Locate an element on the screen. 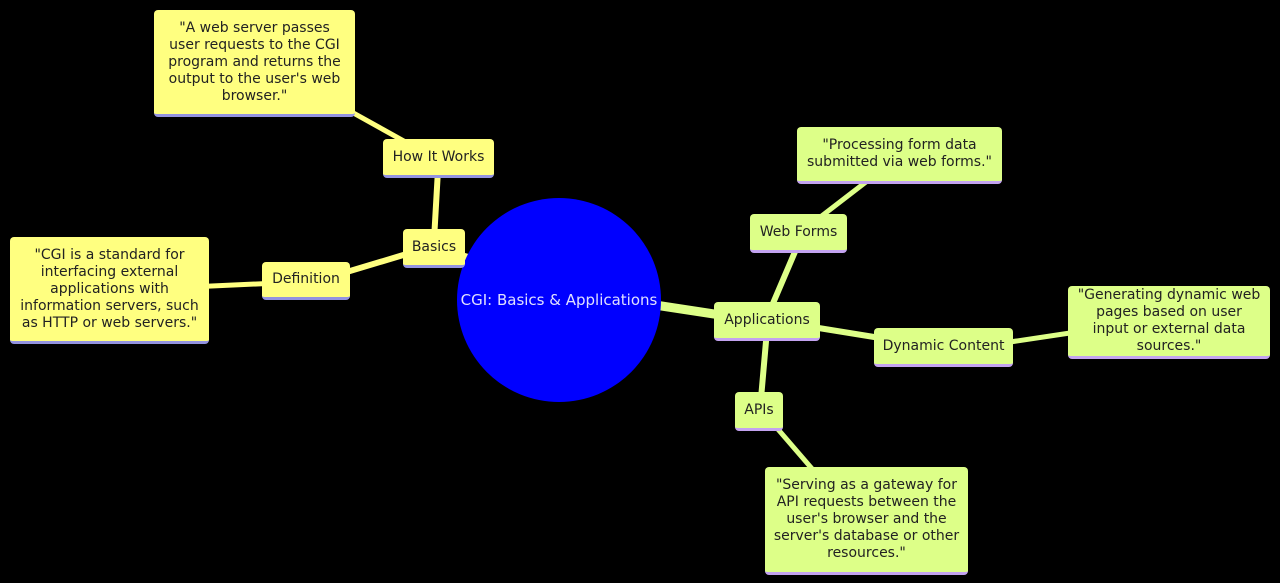  root-node: CGI: Basics & Applications is located at coordinates (559, 300).